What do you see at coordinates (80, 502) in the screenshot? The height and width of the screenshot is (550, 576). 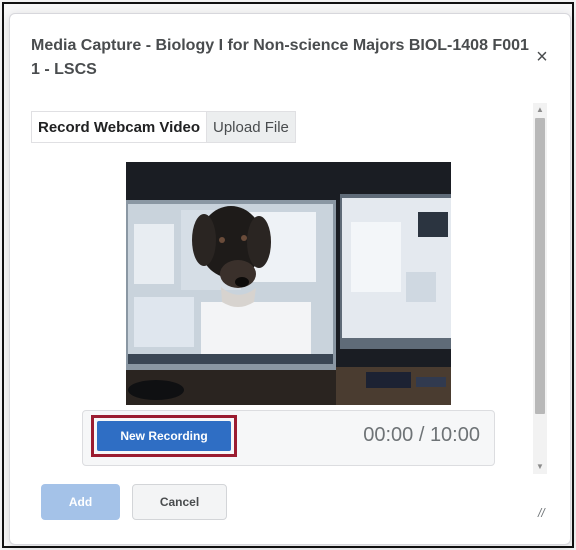 I see `add-button: Add` at bounding box center [80, 502].